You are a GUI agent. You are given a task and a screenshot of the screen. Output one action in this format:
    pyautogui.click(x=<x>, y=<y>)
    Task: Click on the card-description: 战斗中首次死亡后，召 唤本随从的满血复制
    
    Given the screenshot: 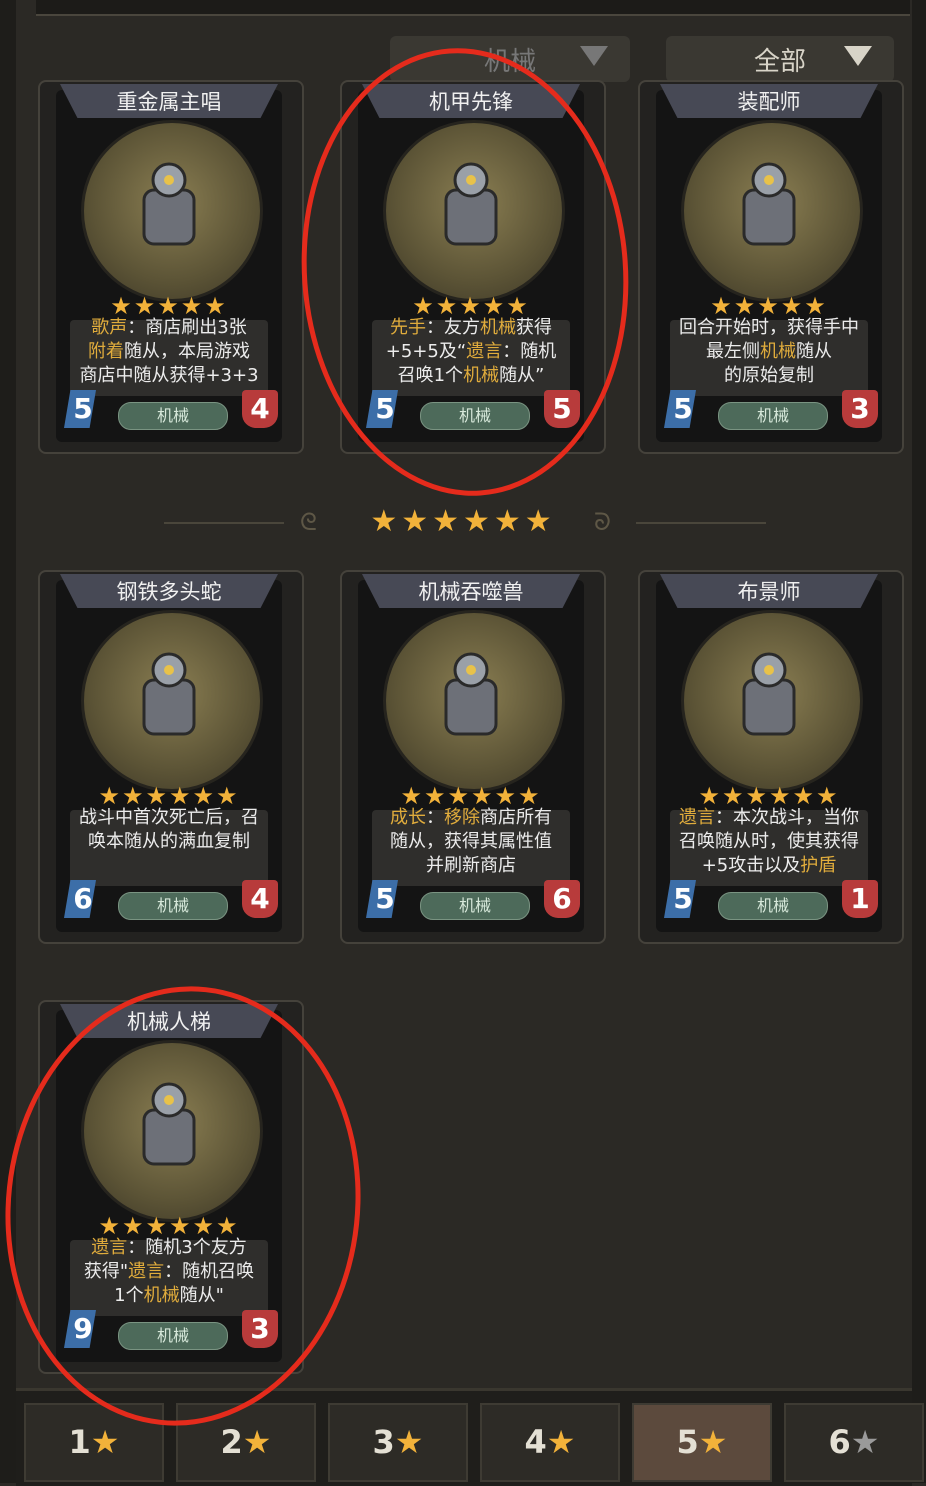 What is the action you would take?
    pyautogui.click(x=169, y=830)
    